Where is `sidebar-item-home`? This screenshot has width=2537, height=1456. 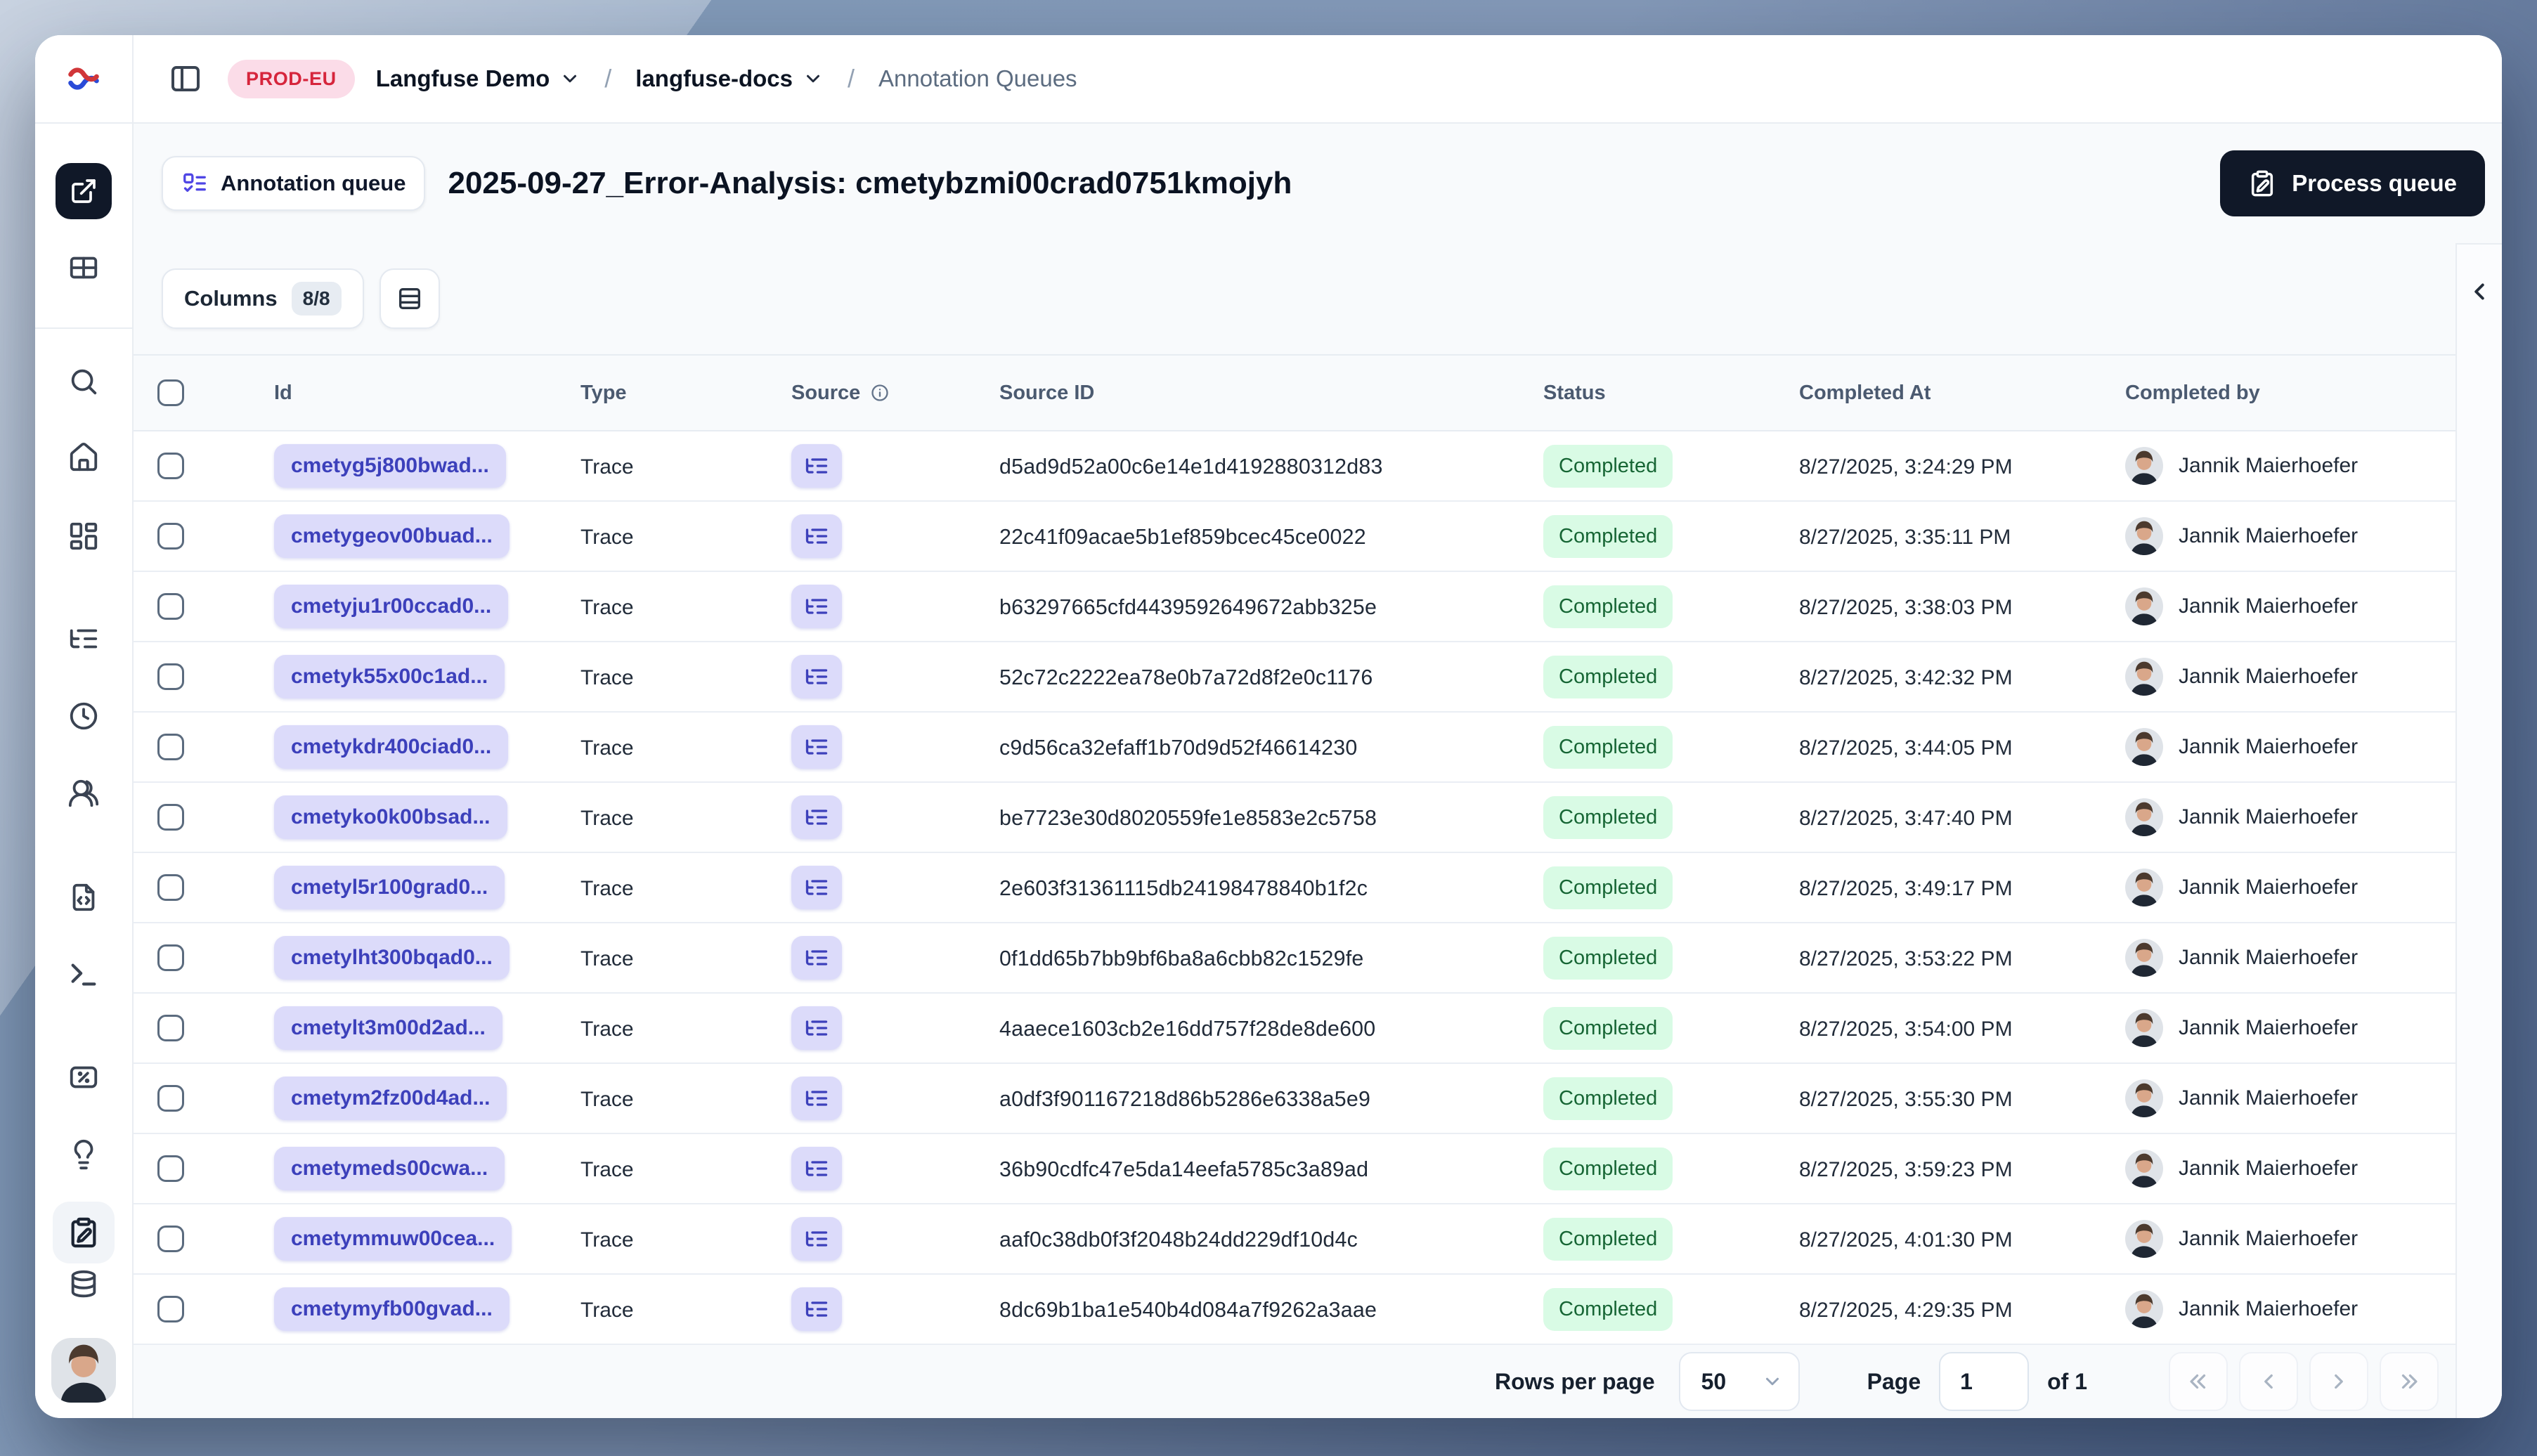
sidebar-item-home is located at coordinates (84, 458).